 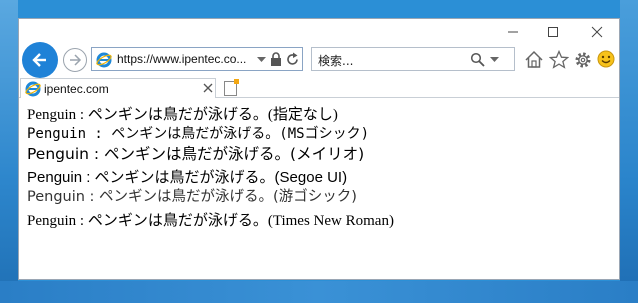 I want to click on tab-bar: ipentec.com, so click(x=319, y=88).